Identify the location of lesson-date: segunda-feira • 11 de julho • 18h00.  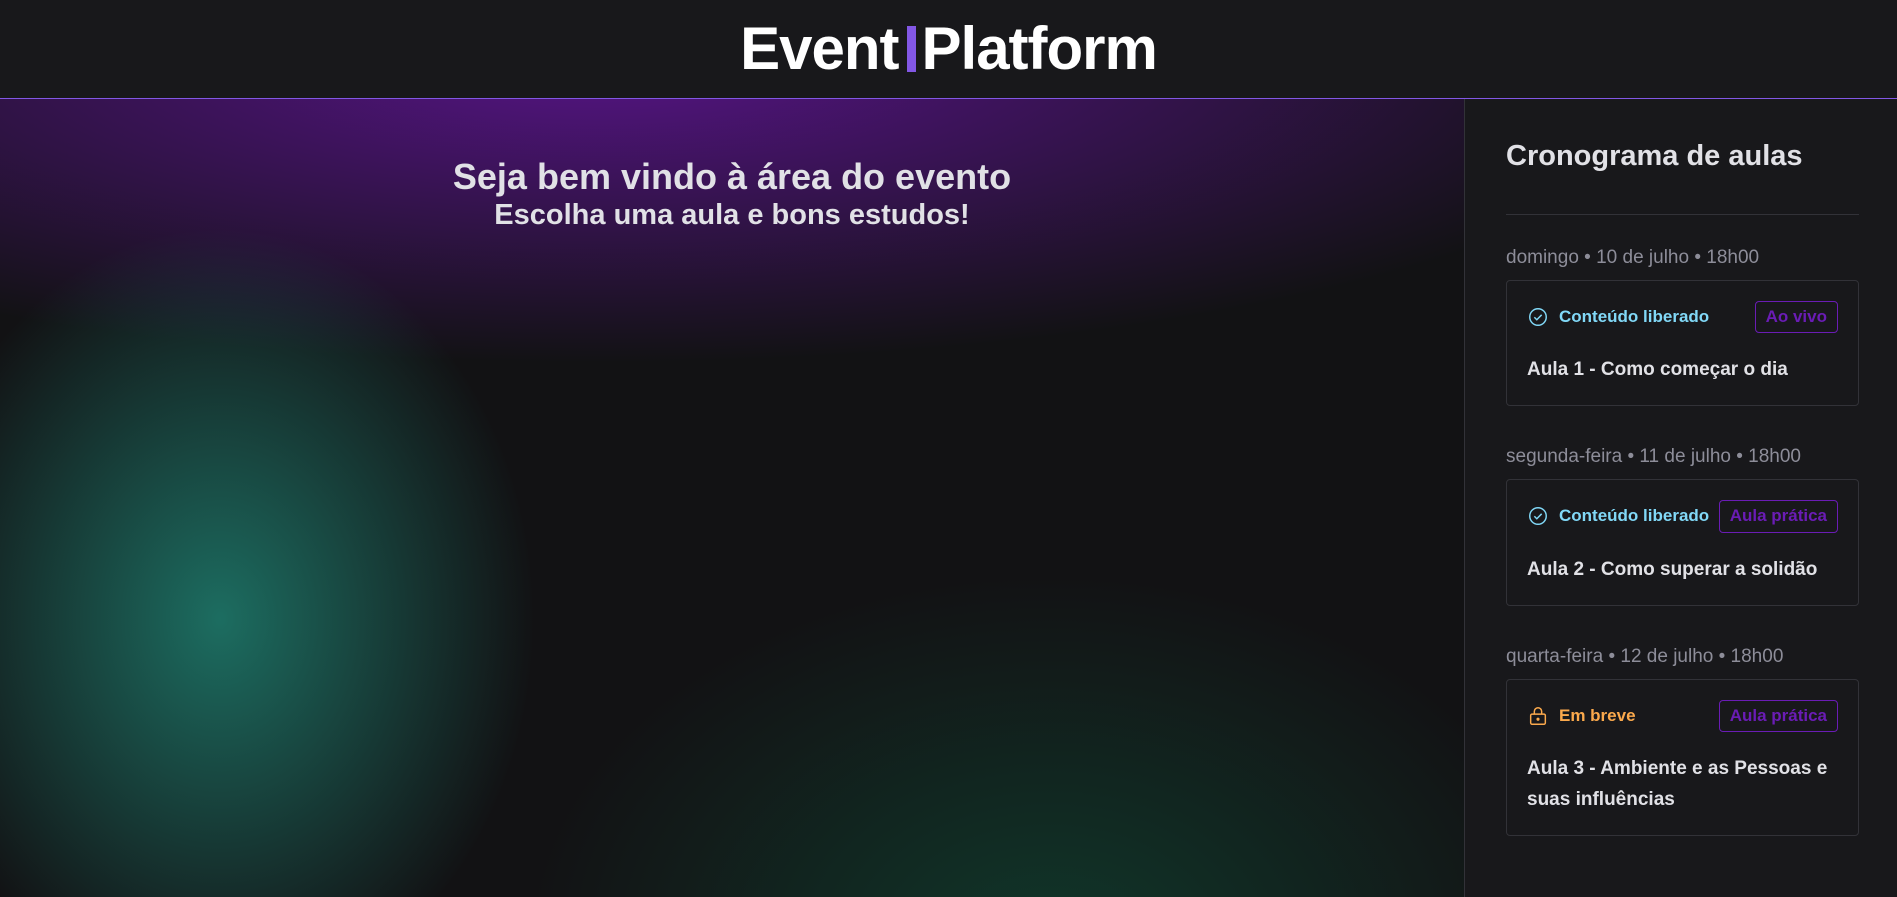
(1654, 457).